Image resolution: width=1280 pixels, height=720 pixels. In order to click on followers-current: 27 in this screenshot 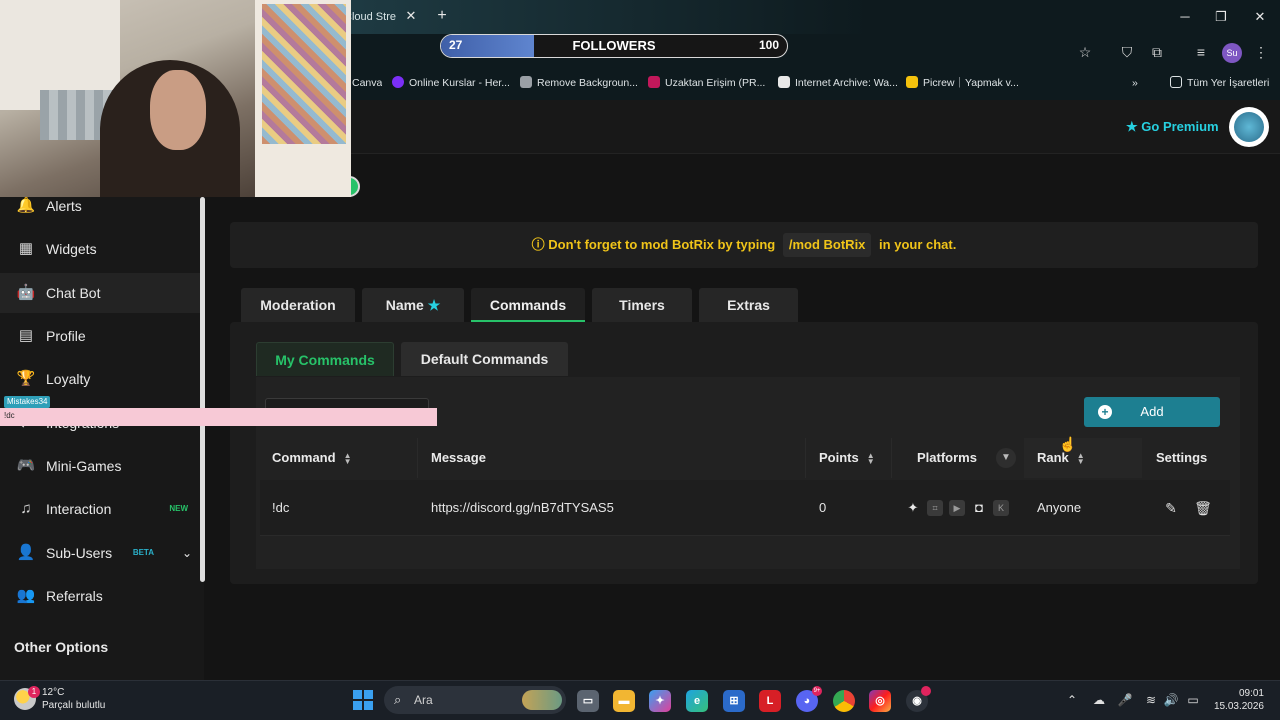, I will do `click(456, 45)`.